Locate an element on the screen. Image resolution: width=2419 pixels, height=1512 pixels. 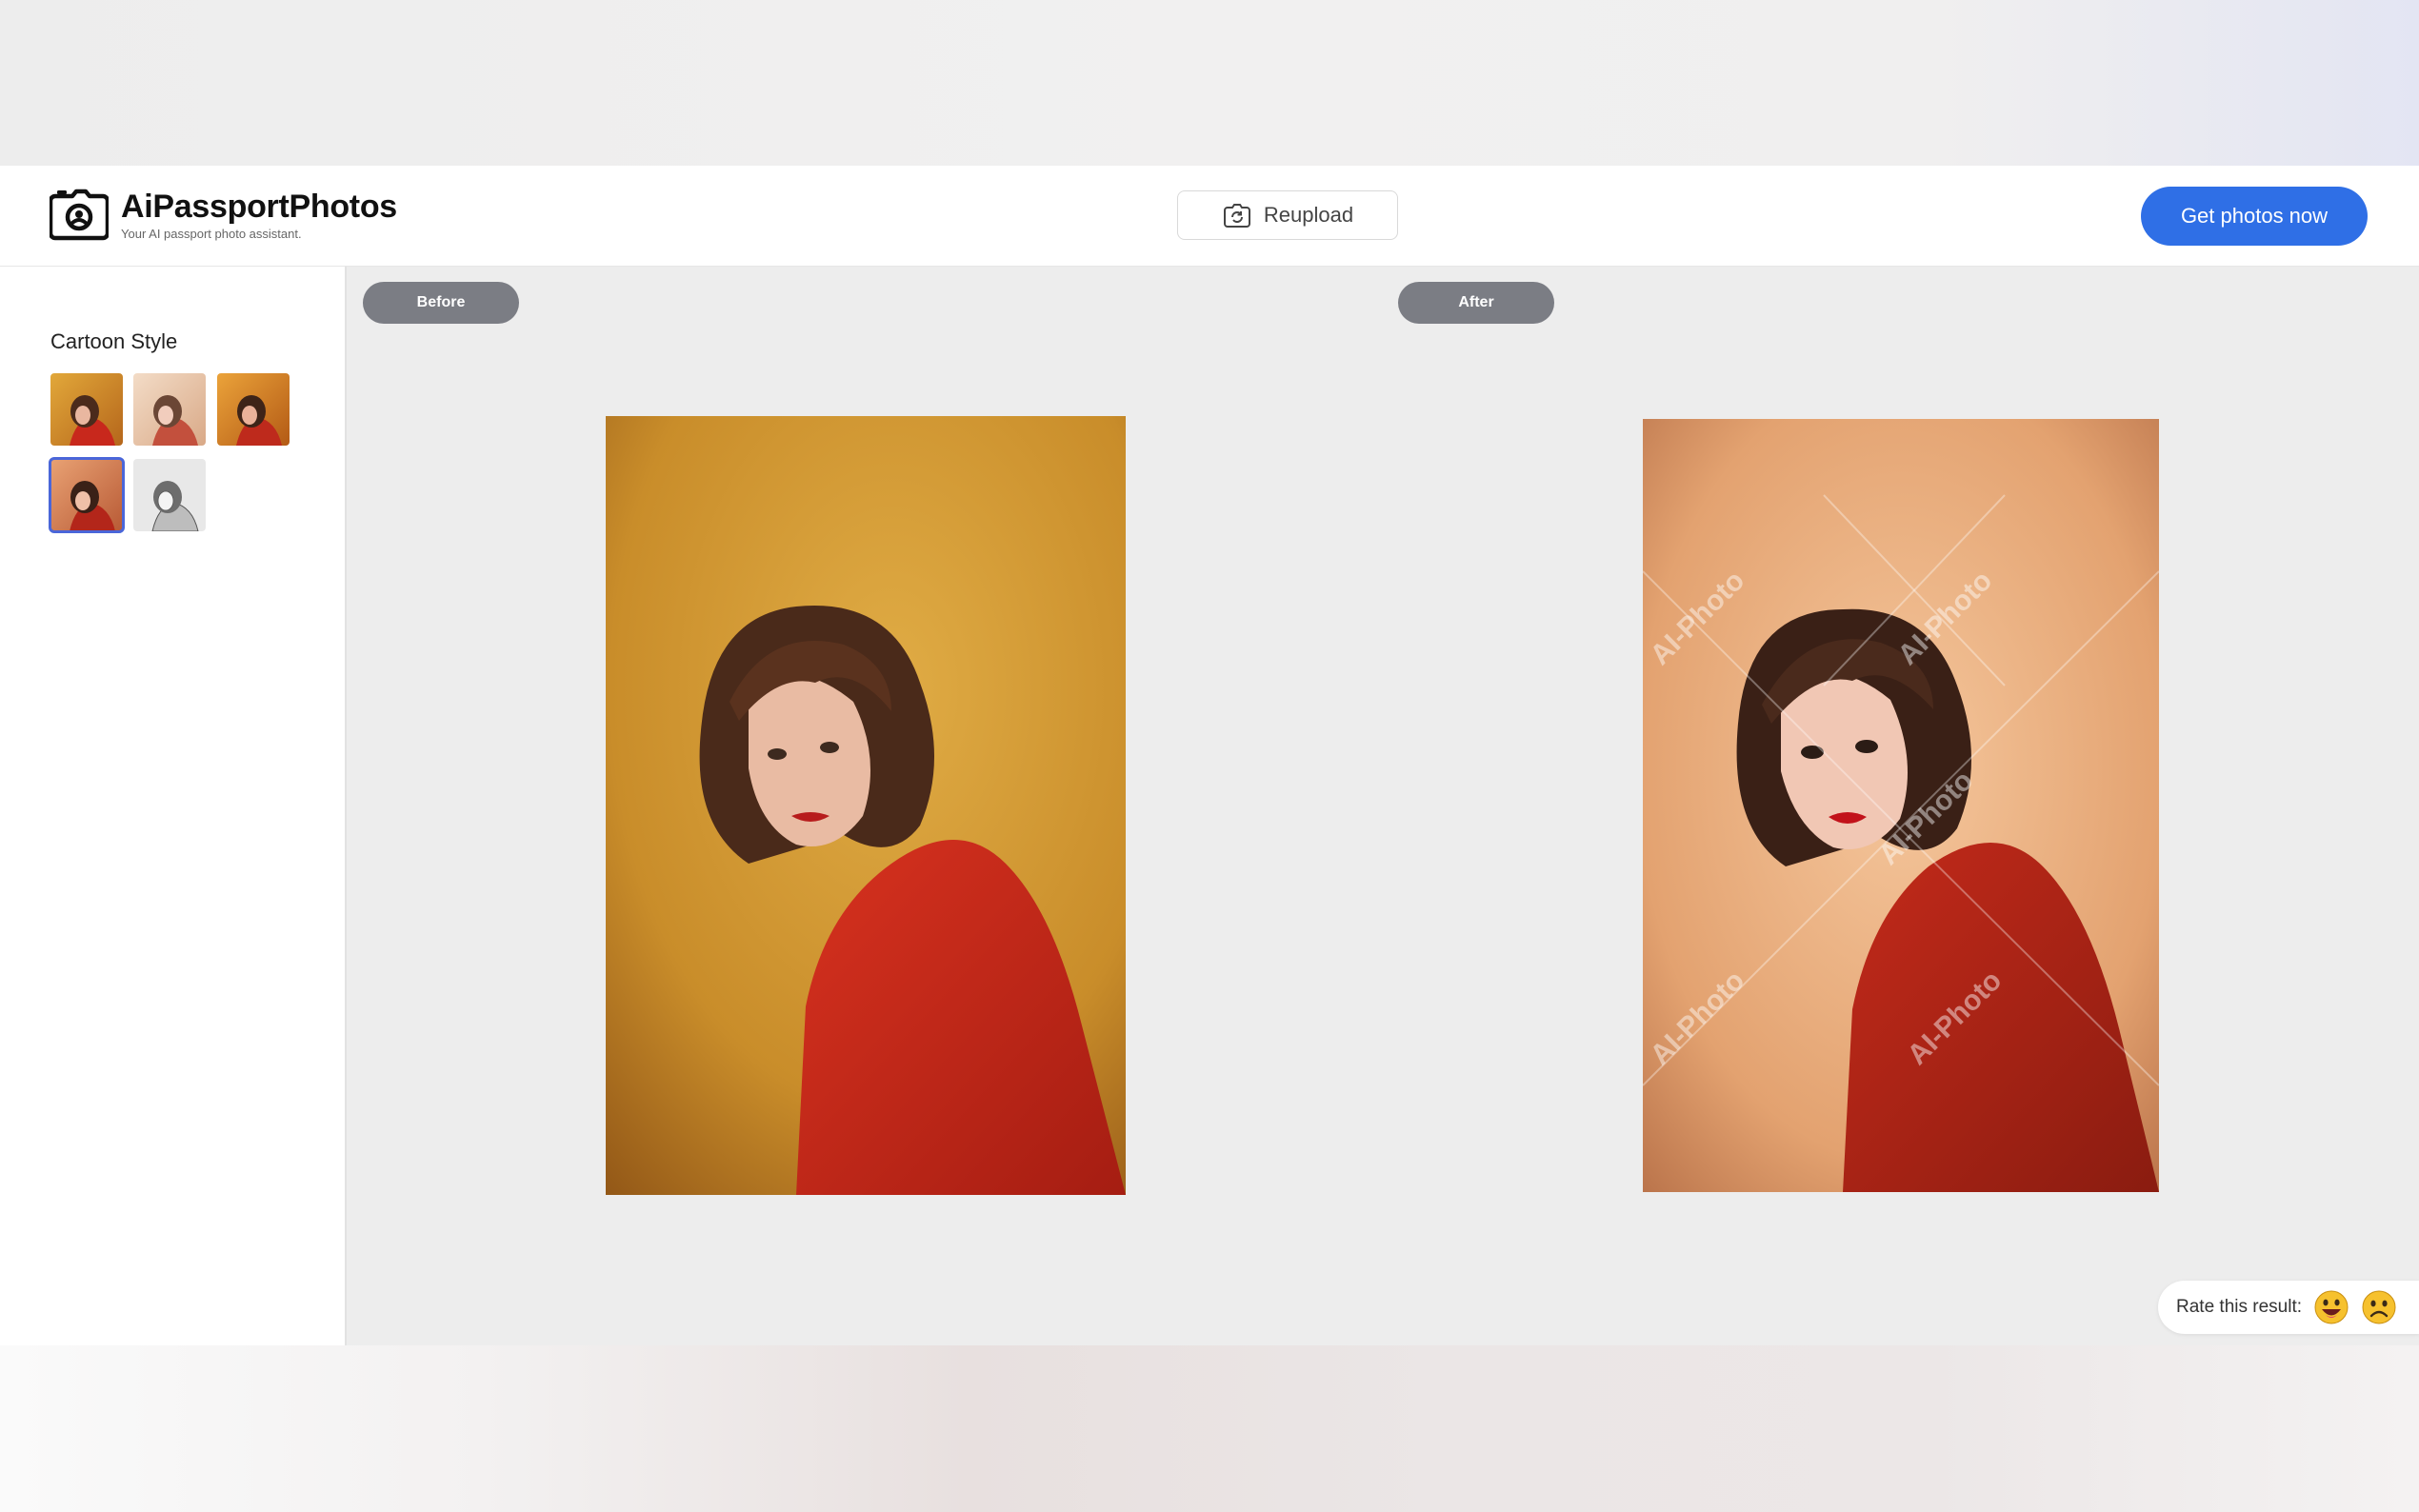
background-bottom is located at coordinates (1209, 1428).